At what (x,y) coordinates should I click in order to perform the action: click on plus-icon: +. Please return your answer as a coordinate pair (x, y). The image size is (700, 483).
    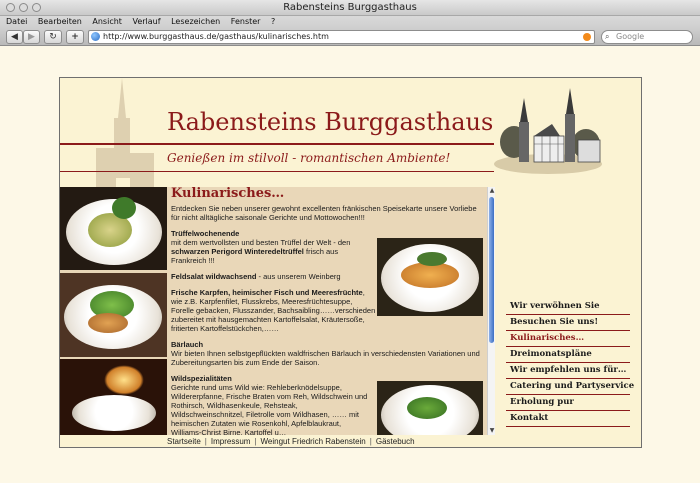
    Looking at the image, I should click on (75, 37).